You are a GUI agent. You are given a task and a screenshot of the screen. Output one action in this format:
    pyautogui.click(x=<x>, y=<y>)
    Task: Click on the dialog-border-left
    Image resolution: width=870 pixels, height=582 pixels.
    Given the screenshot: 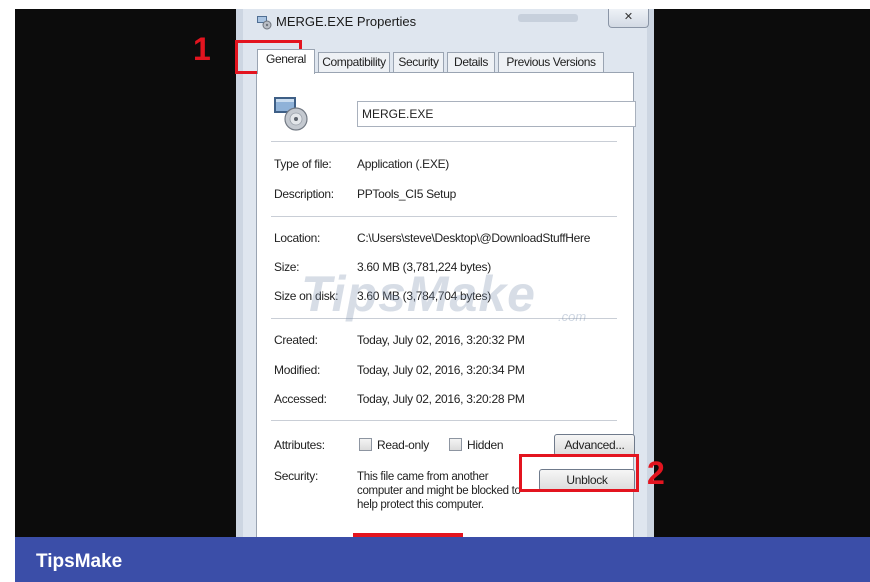 What is the action you would take?
    pyautogui.click(x=239, y=273)
    